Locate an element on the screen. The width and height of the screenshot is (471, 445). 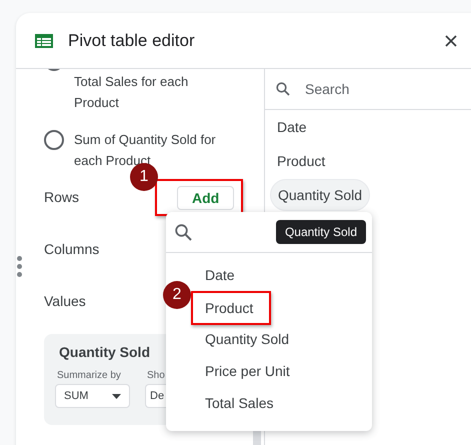
value-title: Quantity Sold is located at coordinates (104, 352).